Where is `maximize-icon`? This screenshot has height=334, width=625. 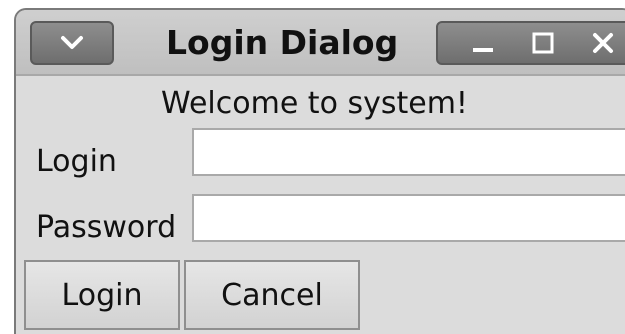
maximize-icon is located at coordinates (543, 43).